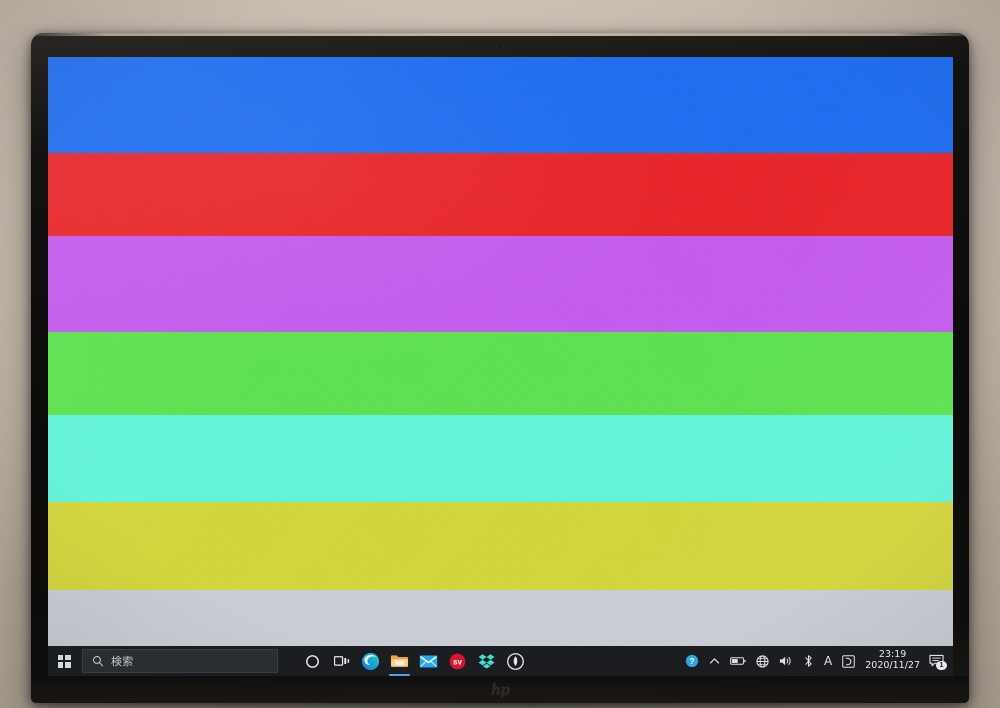 Image resolution: width=1000 pixels, height=708 pixels. I want to click on mail-icon, so click(428, 661).